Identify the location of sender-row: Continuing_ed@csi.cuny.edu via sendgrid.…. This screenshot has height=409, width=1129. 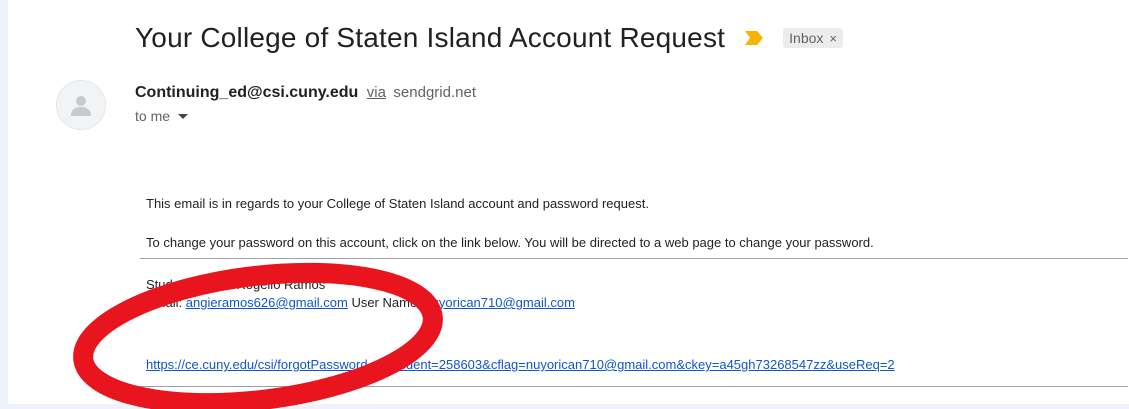
(305, 93).